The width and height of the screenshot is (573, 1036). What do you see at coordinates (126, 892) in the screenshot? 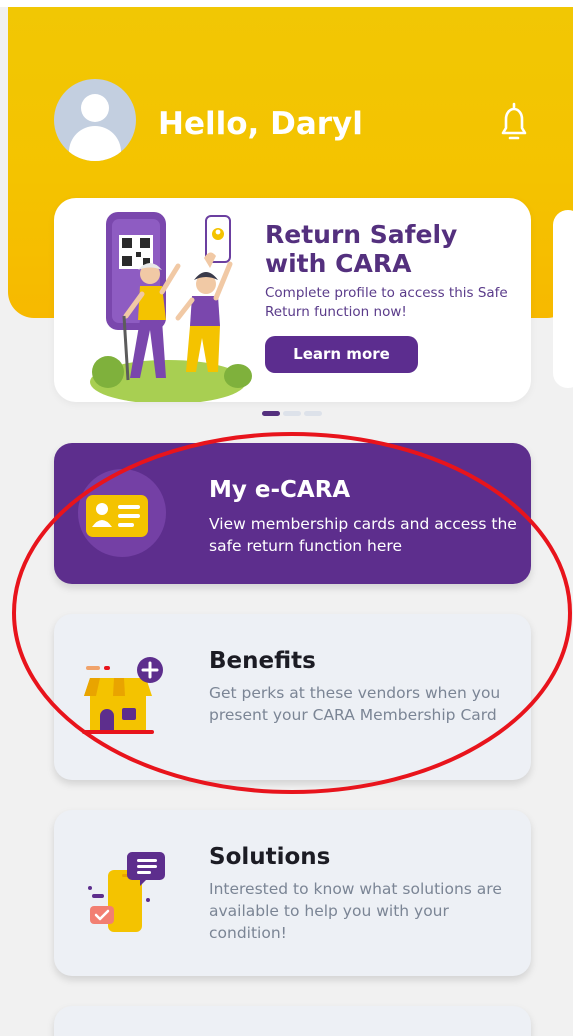
I see `phone-chat-icon` at bounding box center [126, 892].